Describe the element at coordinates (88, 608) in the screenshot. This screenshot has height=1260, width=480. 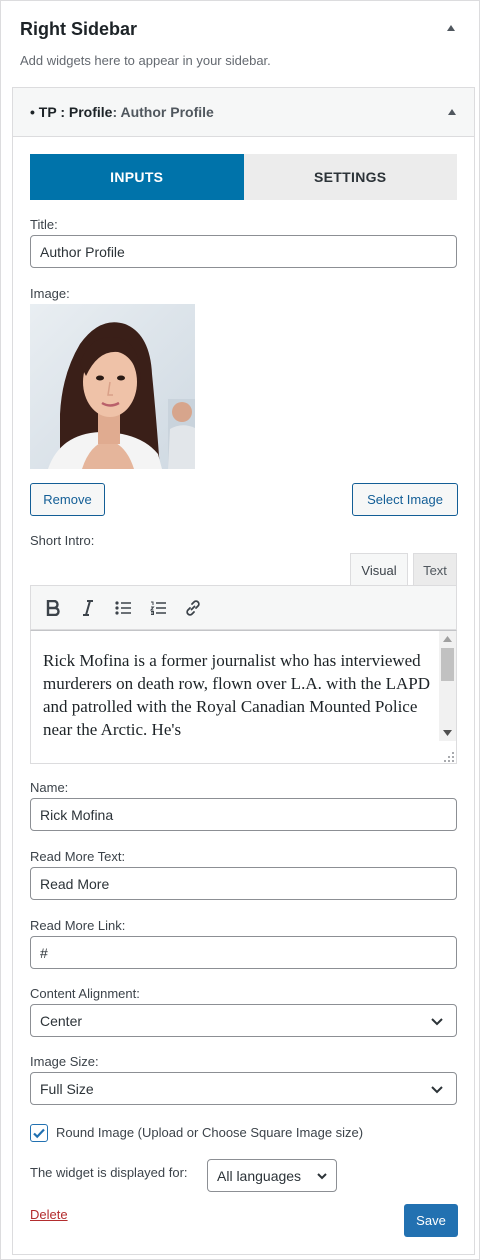
I see `italic-icon` at that location.